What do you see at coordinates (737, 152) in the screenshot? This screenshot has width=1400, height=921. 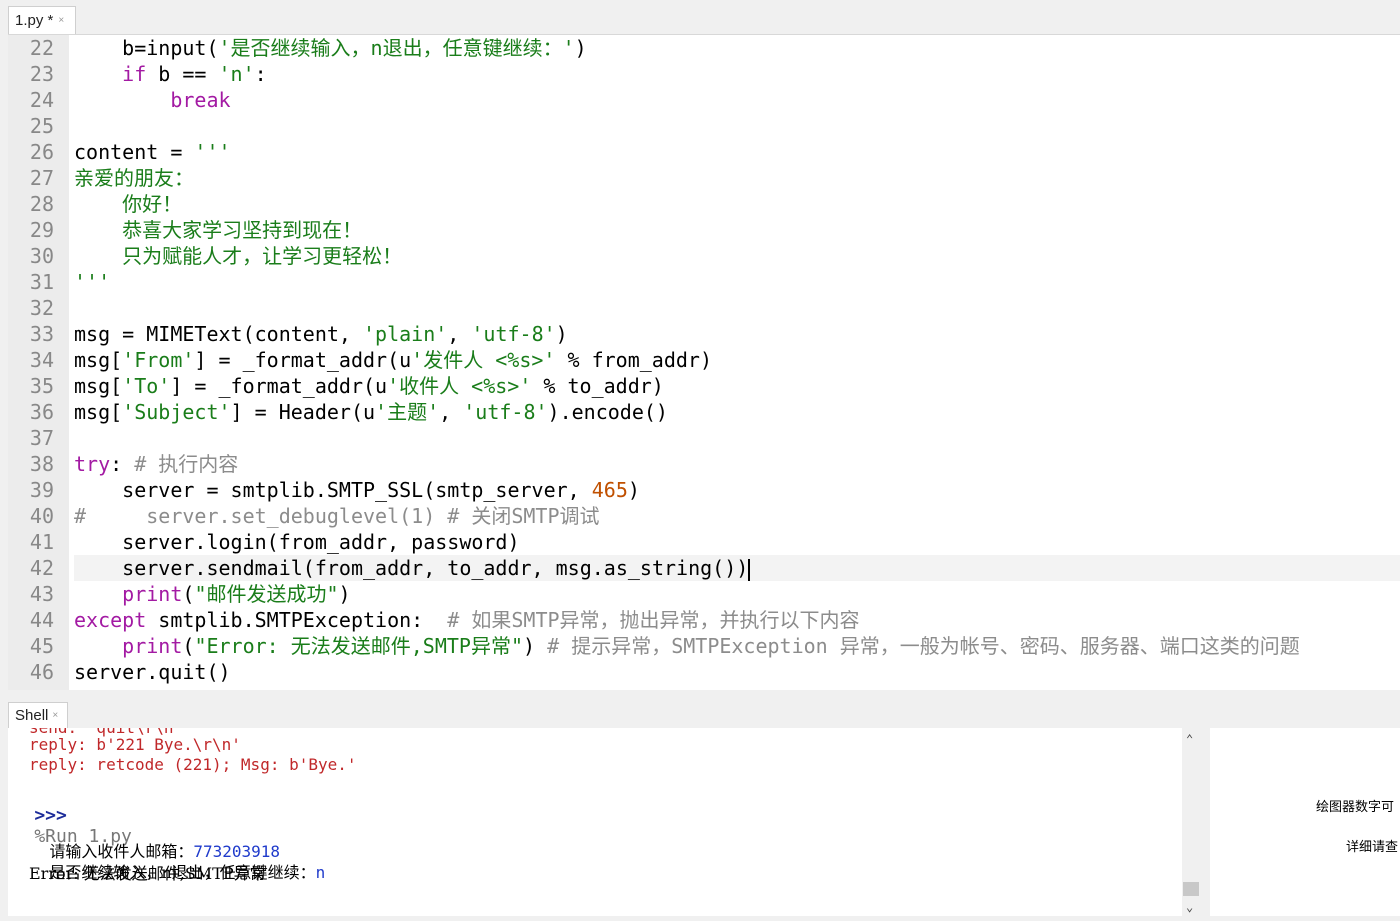 I see `code-text: content = '''` at bounding box center [737, 152].